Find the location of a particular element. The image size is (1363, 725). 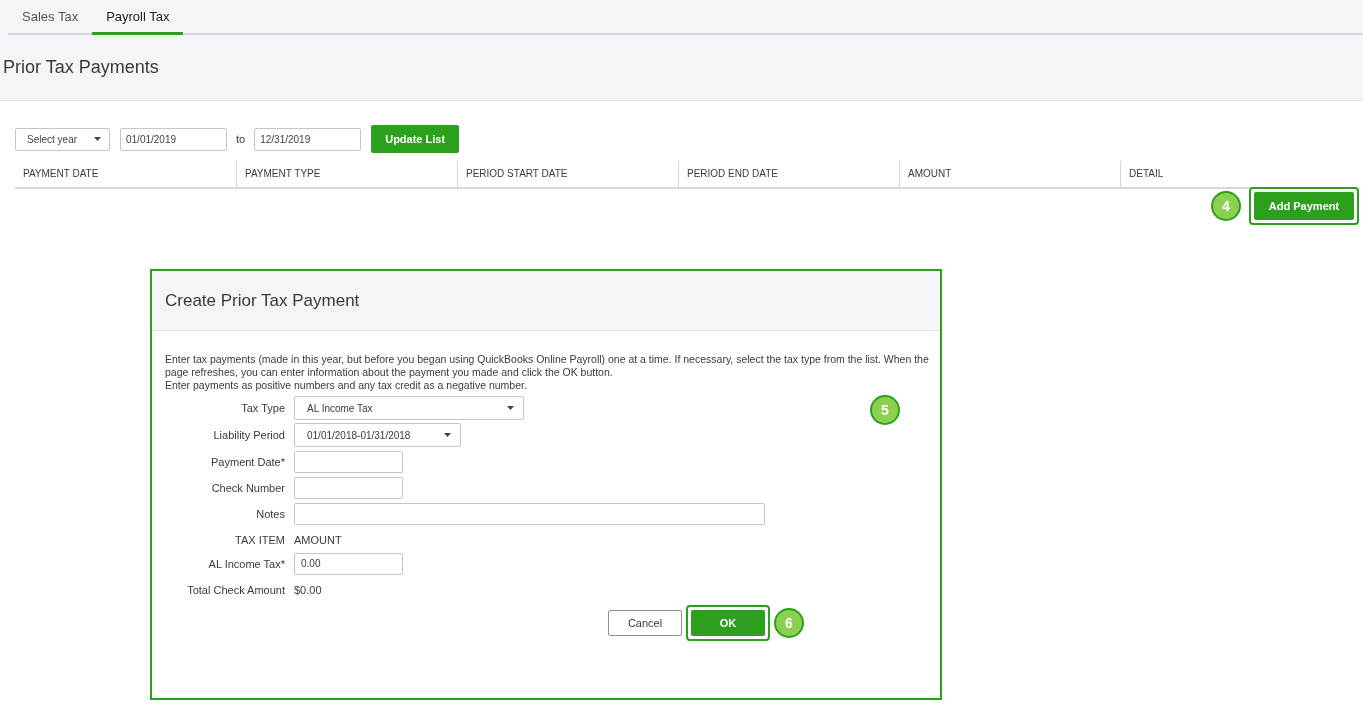

instruction-text: Enter tax payments (made in this year, but before you began using QuickBooks Online Payroll) one at a time. If necessary, select the tax type from the list. When the page refreshes, you can enter information about the payment you made and click the OK button. is located at coordinates (547, 366).